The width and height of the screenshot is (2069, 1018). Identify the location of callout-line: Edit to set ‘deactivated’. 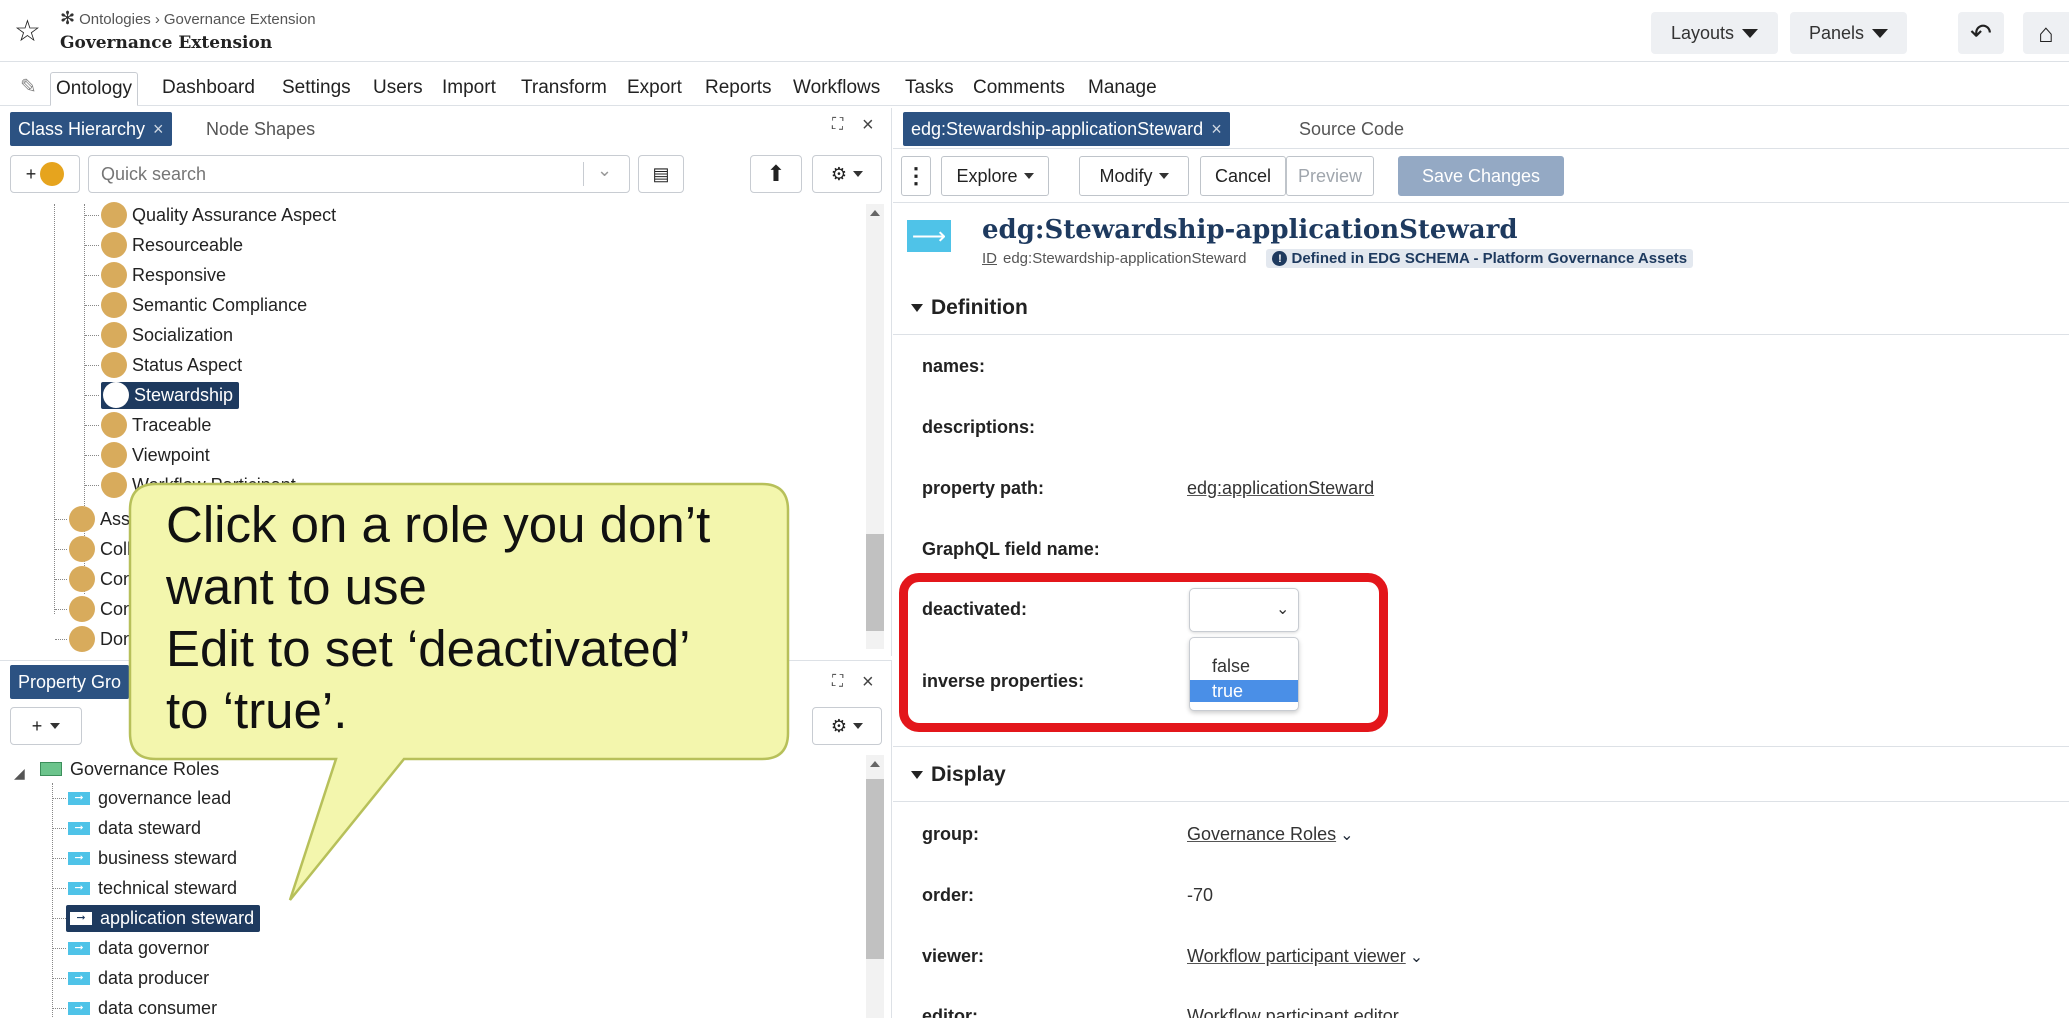
(428, 648).